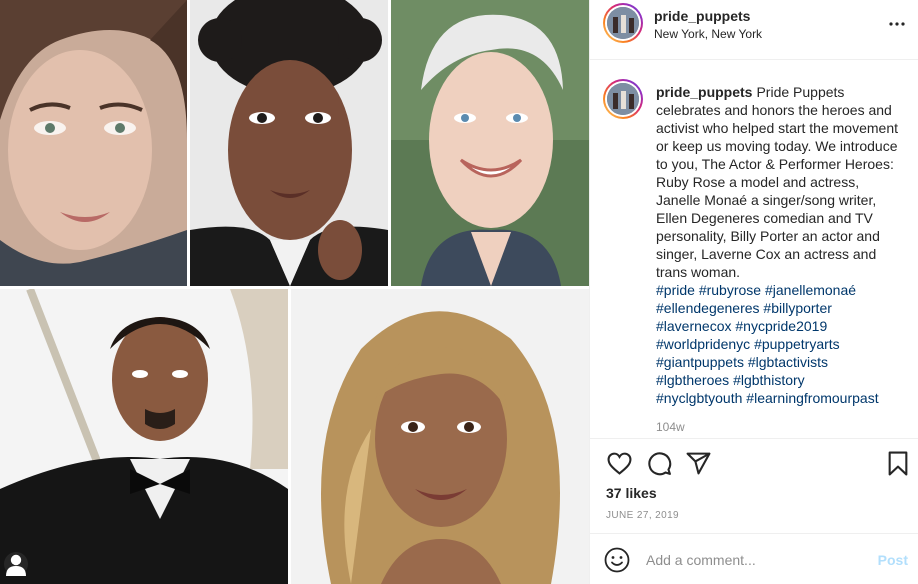 The height and width of the screenshot is (584, 918). I want to click on hashtag-link: #worldpridenyc, so click(703, 344).